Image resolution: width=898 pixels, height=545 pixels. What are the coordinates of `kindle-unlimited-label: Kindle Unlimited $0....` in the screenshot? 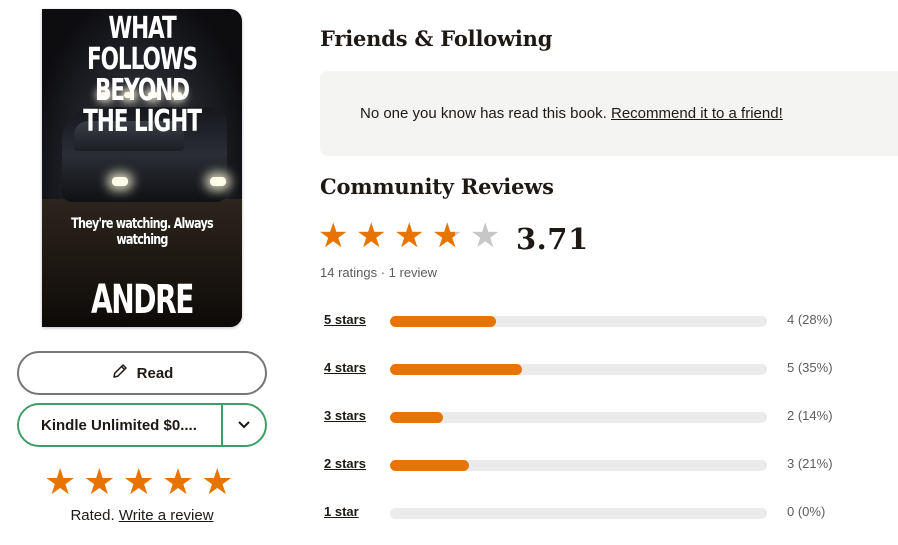 It's located at (120, 425).